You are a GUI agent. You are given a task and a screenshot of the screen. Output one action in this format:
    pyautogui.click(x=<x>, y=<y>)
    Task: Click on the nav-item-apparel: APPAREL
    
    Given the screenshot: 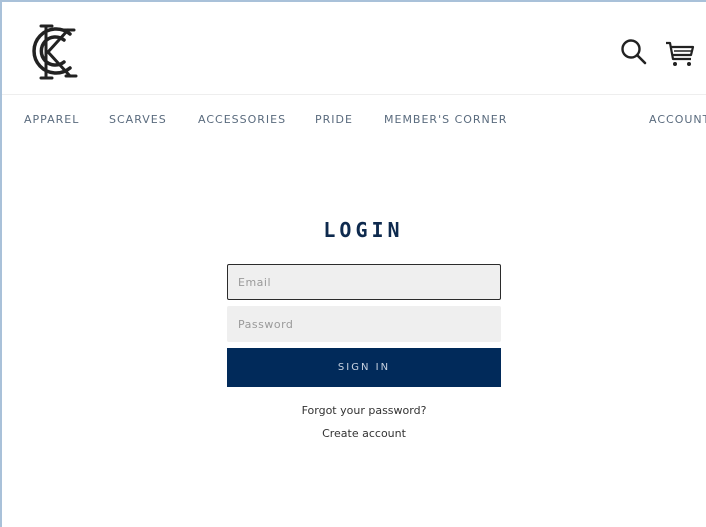 What is the action you would take?
    pyautogui.click(x=51, y=119)
    